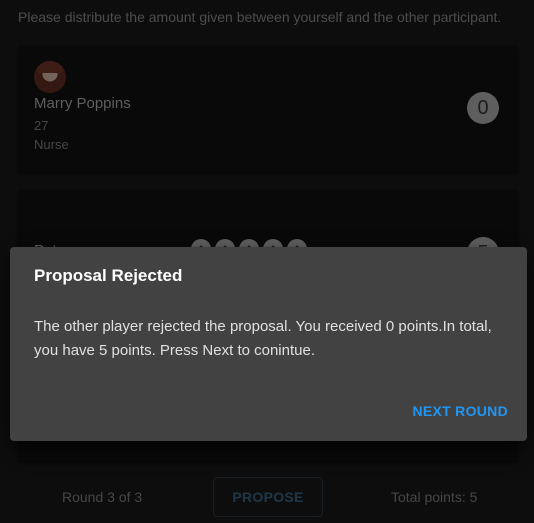 The image size is (534, 523). Describe the element at coordinates (460, 411) in the screenshot. I see `next-round-button: NEXT ROUND` at that location.